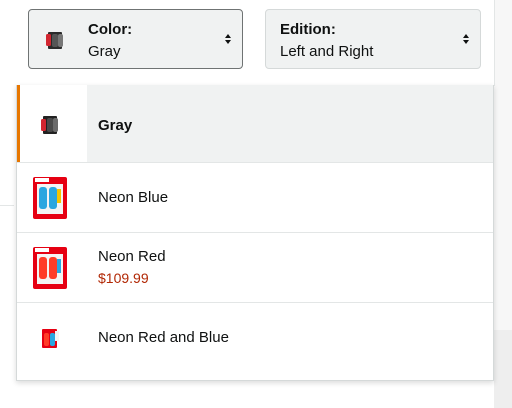 The width and height of the screenshot is (512, 408). I want to click on option-thumbnail, so click(53, 123).